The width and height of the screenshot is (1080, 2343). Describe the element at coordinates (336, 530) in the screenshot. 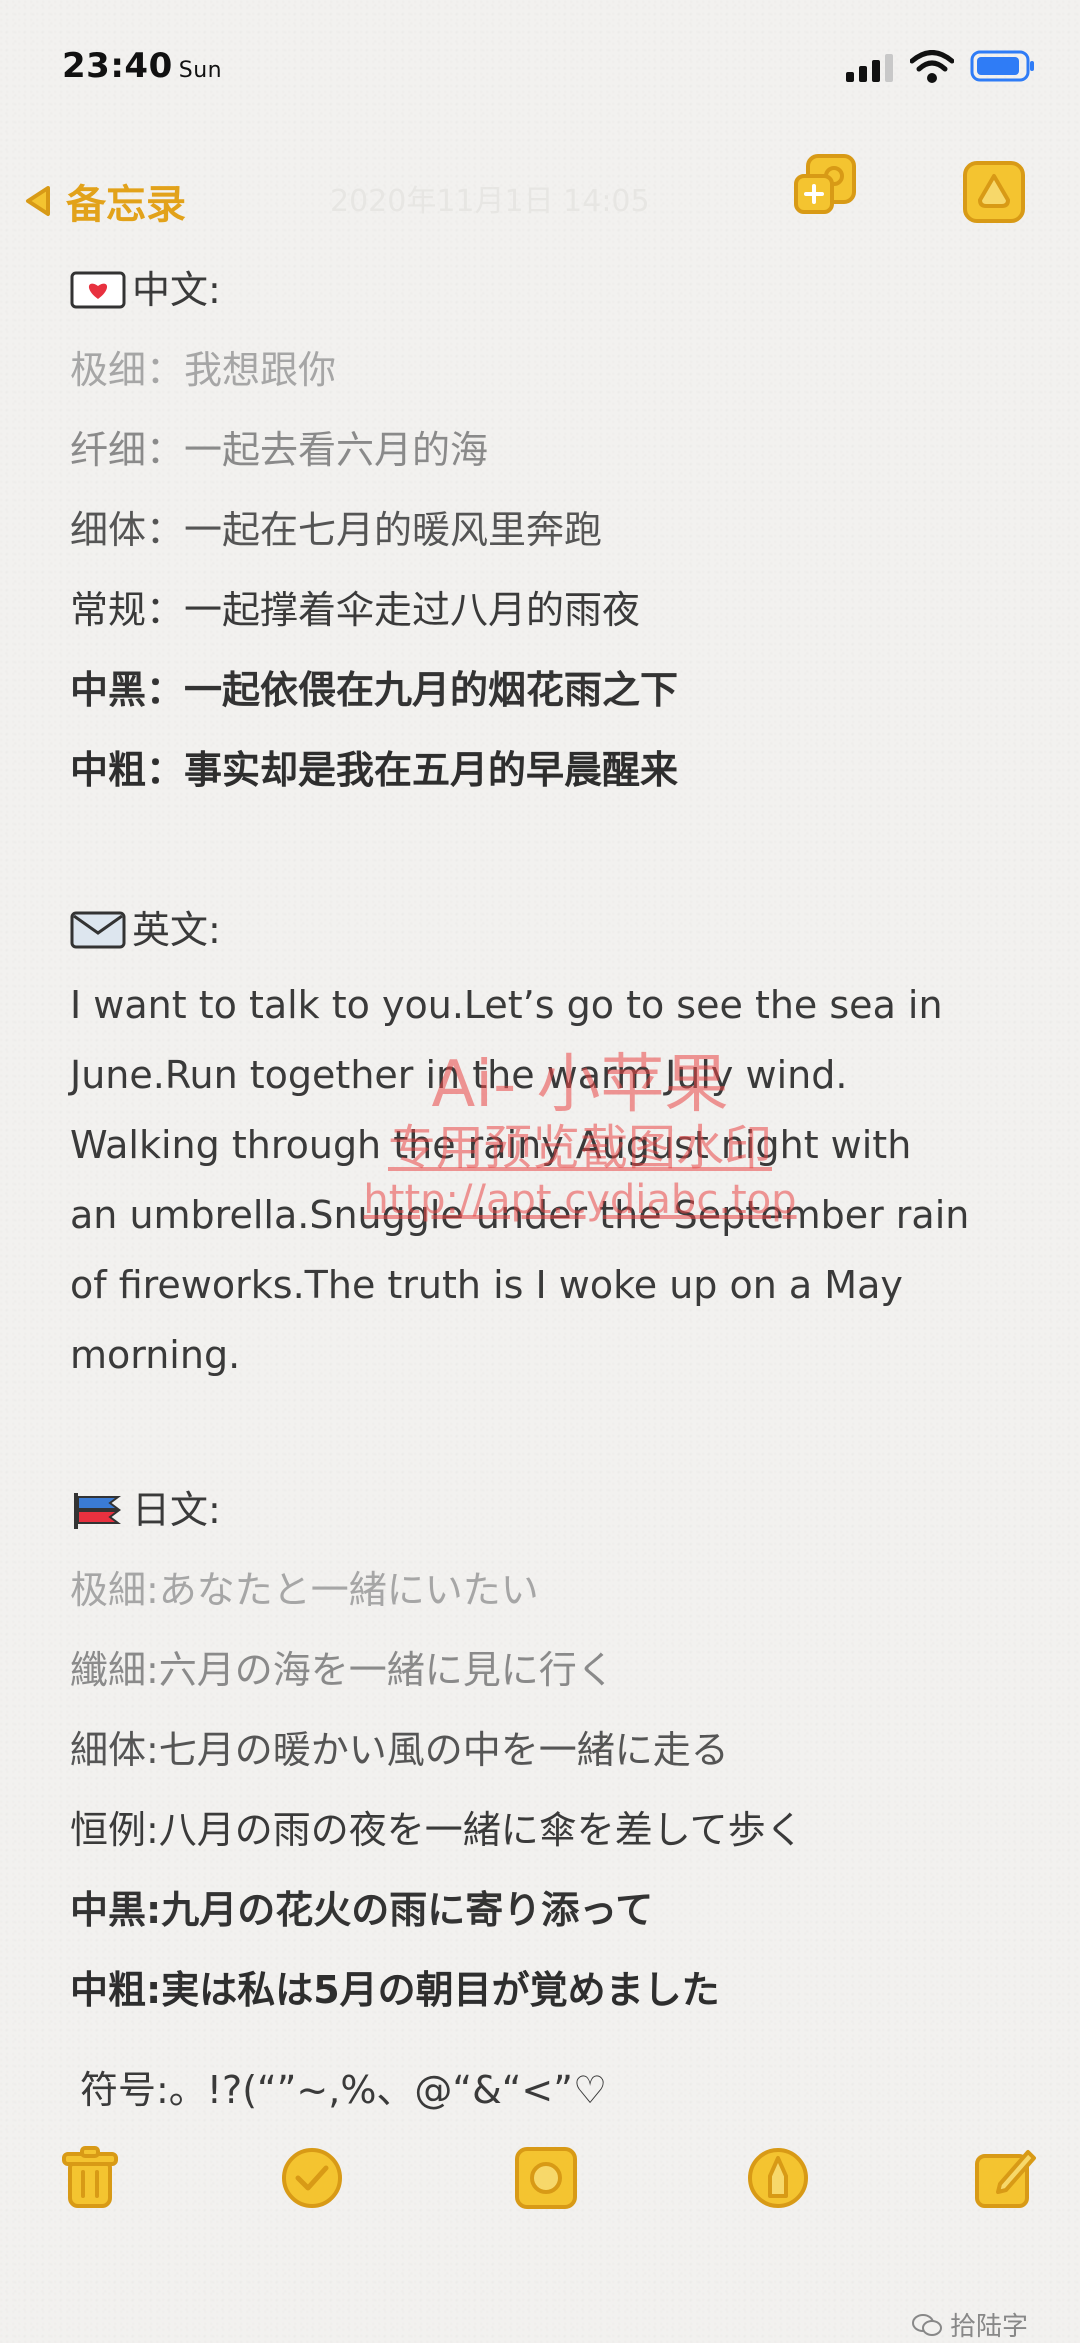

I see `chinese-line-light: 细体：一起在七月的暖风里奔跑` at that location.